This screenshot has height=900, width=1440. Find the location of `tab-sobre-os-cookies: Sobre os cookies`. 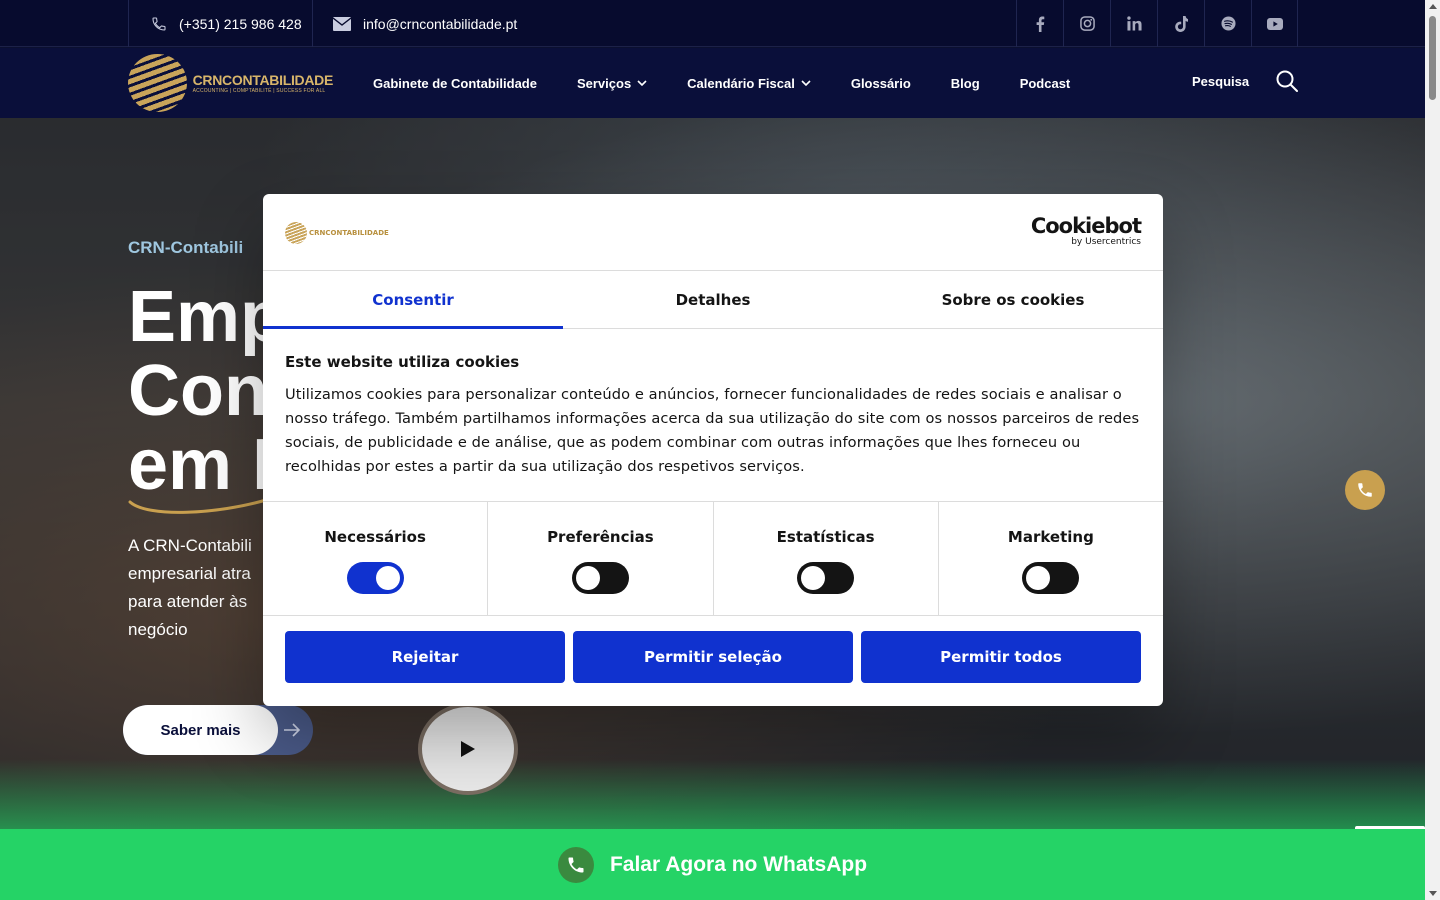

tab-sobre-os-cookies: Sobre os cookies is located at coordinates (1013, 299).